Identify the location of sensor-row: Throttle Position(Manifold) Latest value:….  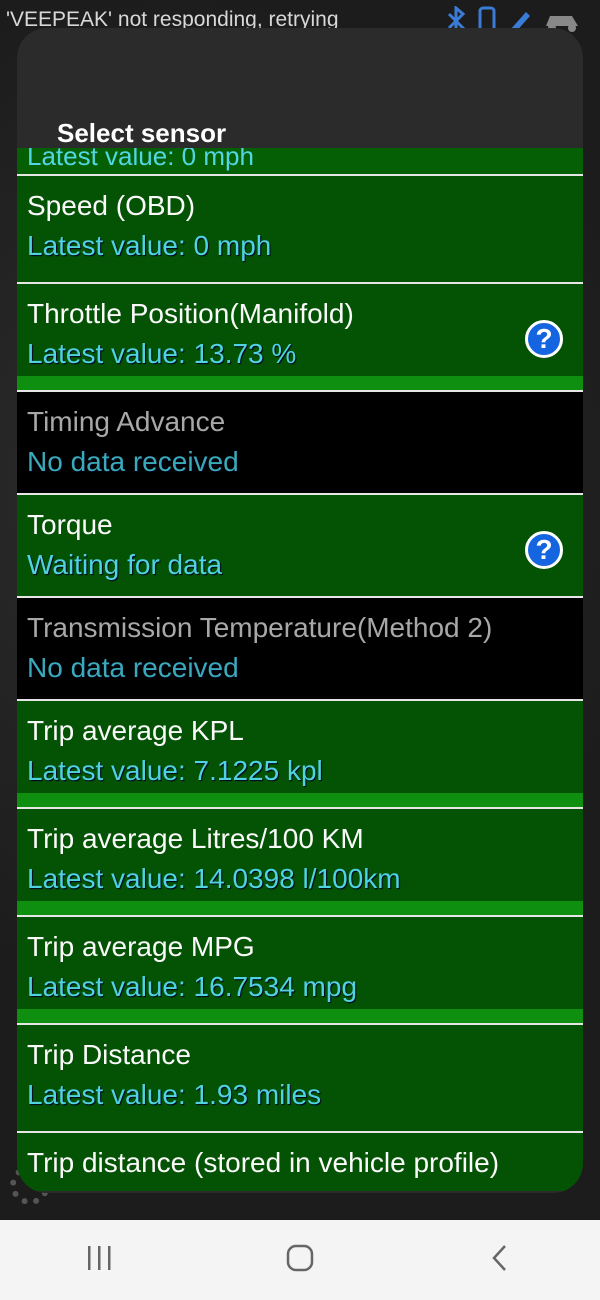
(300, 336).